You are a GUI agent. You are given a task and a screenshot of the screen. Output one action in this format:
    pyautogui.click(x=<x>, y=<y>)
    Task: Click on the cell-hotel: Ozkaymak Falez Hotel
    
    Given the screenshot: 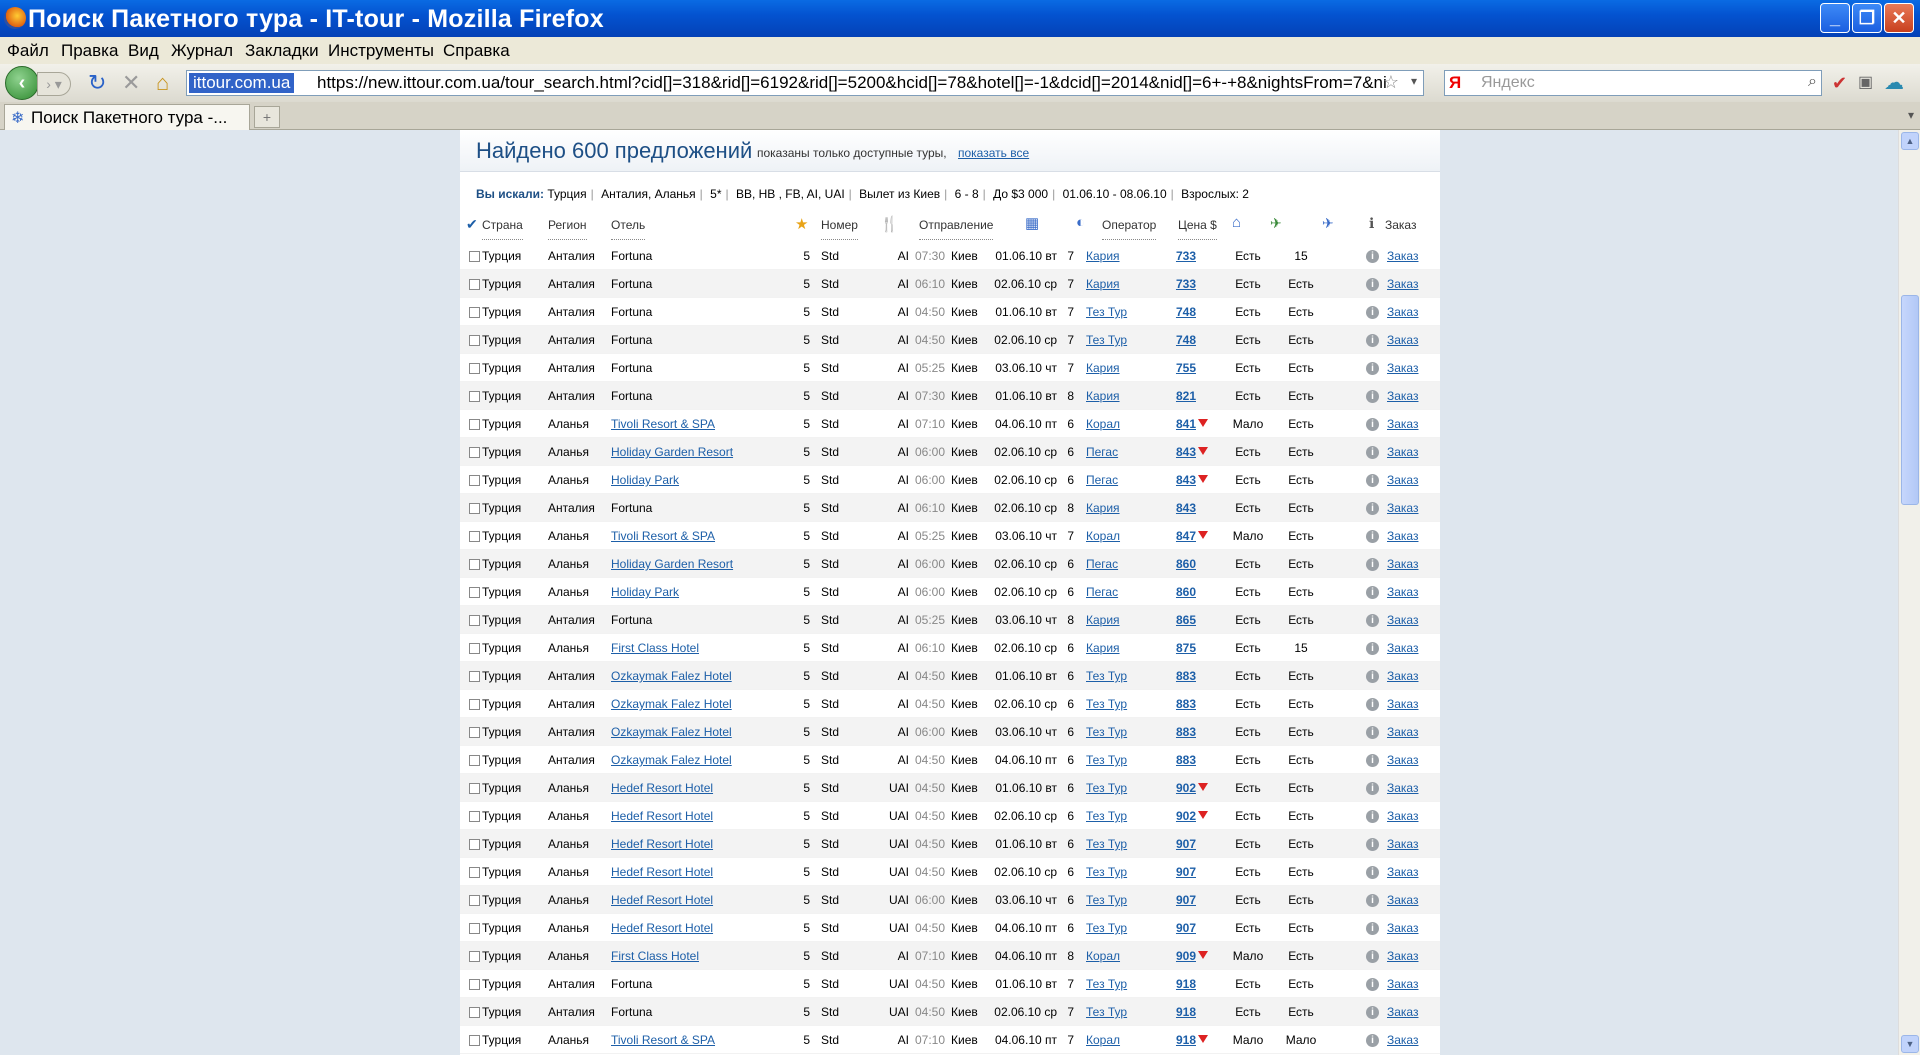 What is the action you would take?
    pyautogui.click(x=671, y=676)
    